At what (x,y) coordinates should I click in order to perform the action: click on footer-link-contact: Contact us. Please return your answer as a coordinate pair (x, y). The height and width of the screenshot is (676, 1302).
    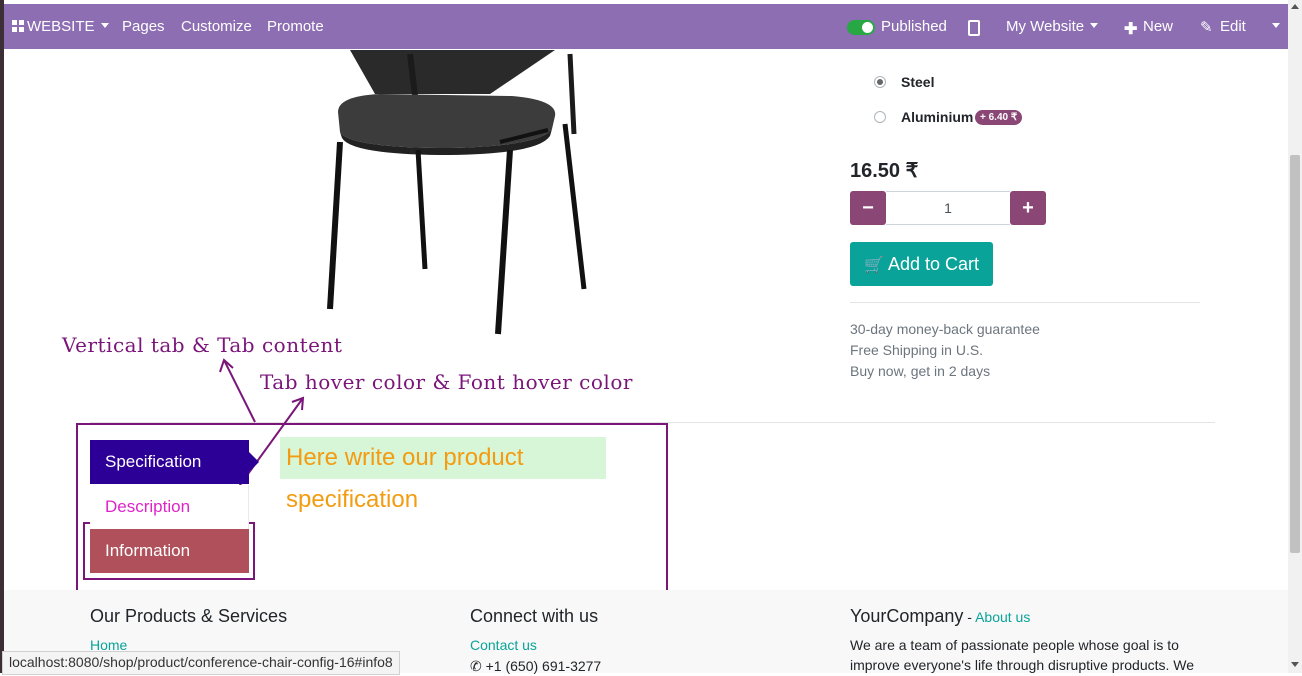
    Looking at the image, I should click on (503, 645).